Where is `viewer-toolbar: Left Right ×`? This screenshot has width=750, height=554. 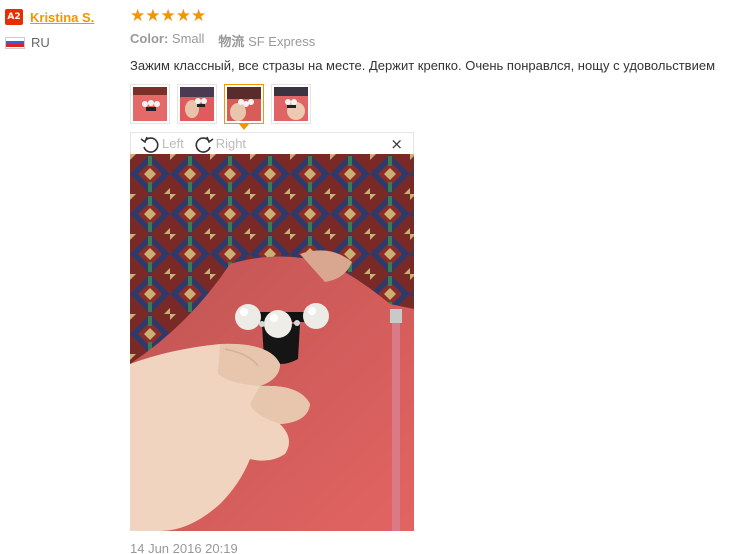 viewer-toolbar: Left Right × is located at coordinates (272, 143).